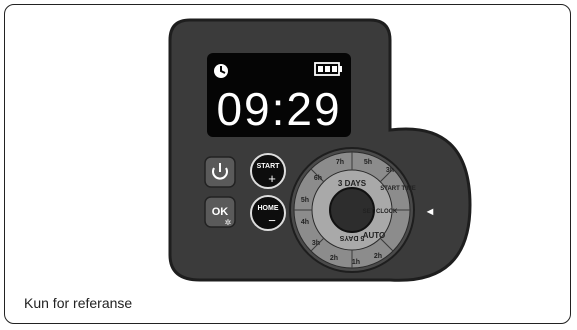  Describe the element at coordinates (220, 172) in the screenshot. I see `power-button` at that location.